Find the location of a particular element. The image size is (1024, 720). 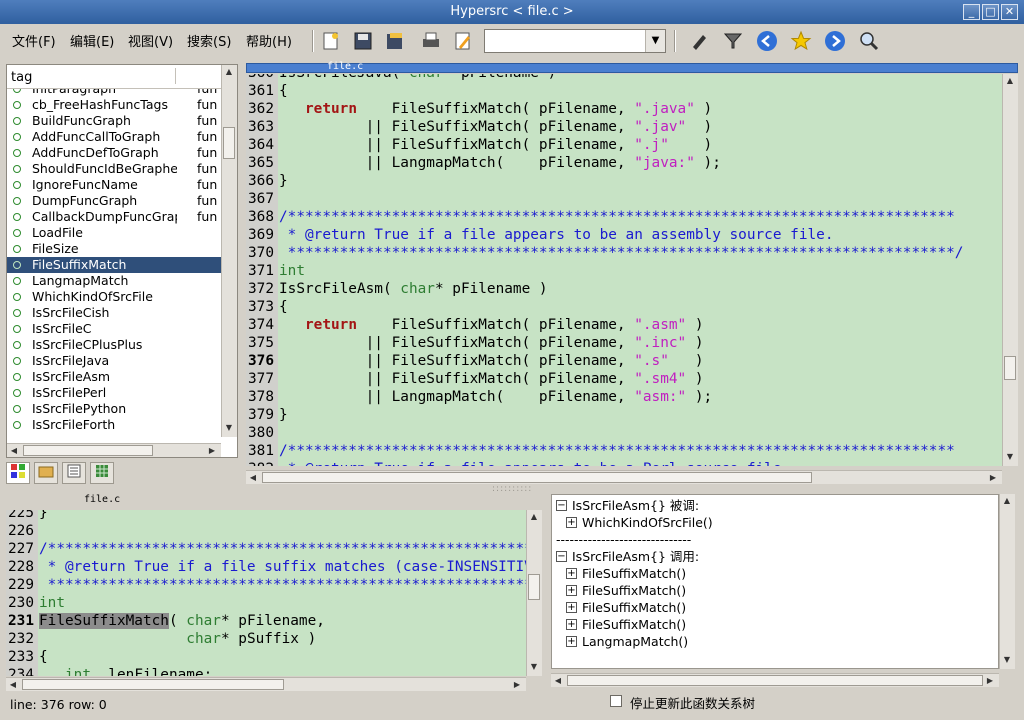

tag-column-header: tag is located at coordinates (21, 77).